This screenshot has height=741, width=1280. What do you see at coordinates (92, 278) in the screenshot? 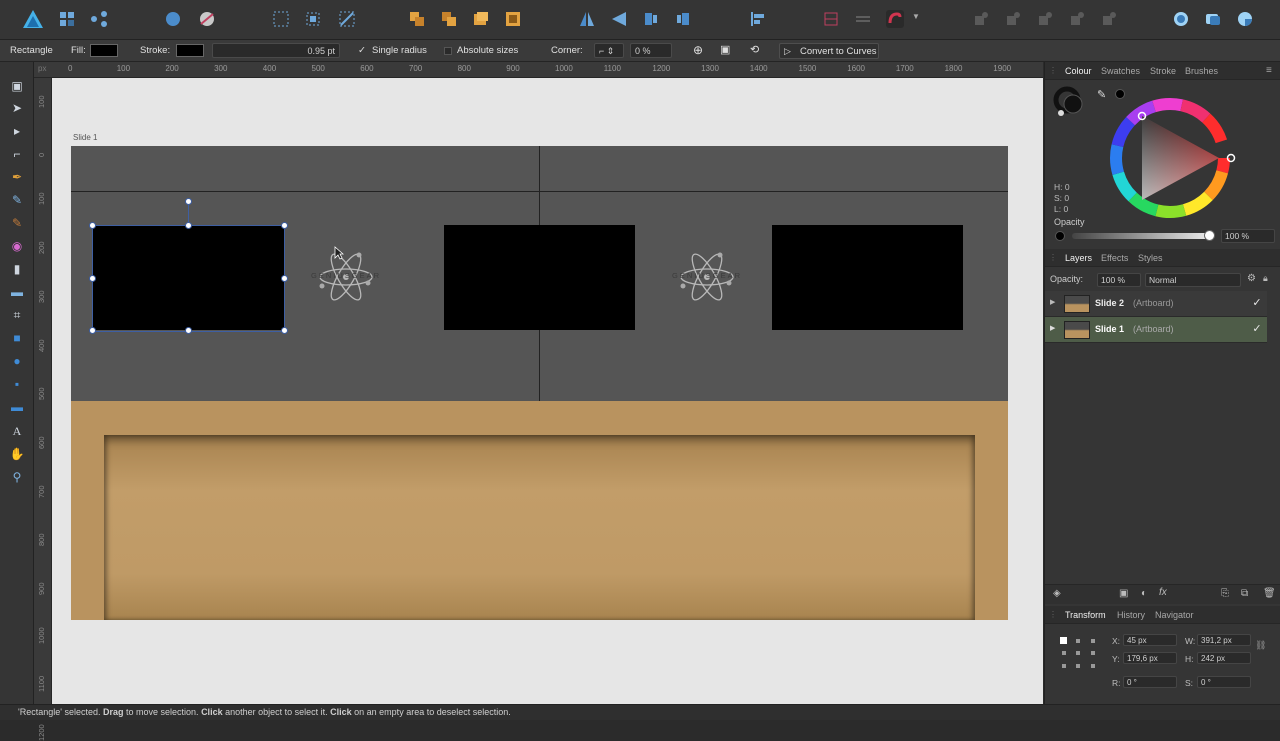
I see `resize-handle-l` at bounding box center [92, 278].